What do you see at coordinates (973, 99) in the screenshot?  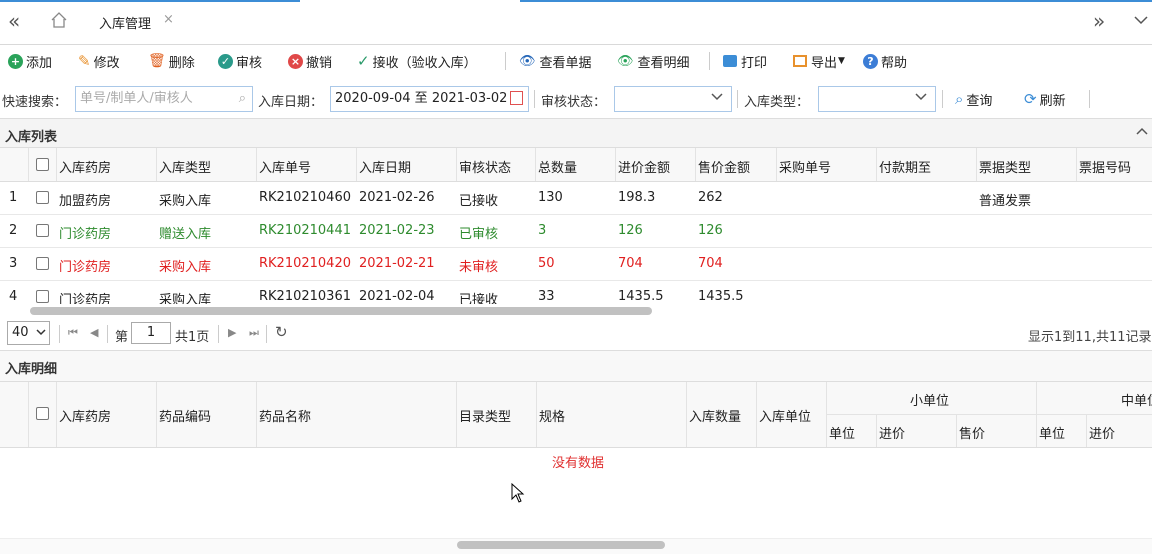 I see `query-button: ⌕ 查询` at bounding box center [973, 99].